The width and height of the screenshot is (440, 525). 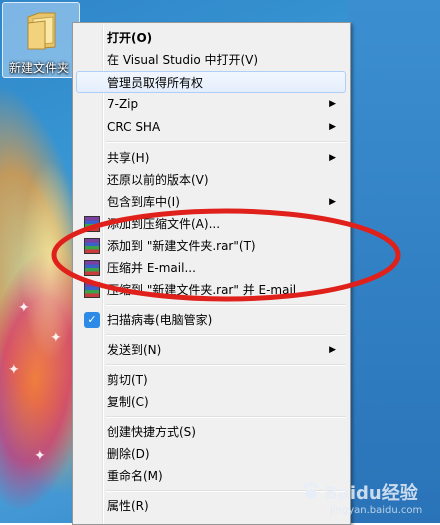 I want to click on watermark: Baidu经验, so click(x=370, y=491).